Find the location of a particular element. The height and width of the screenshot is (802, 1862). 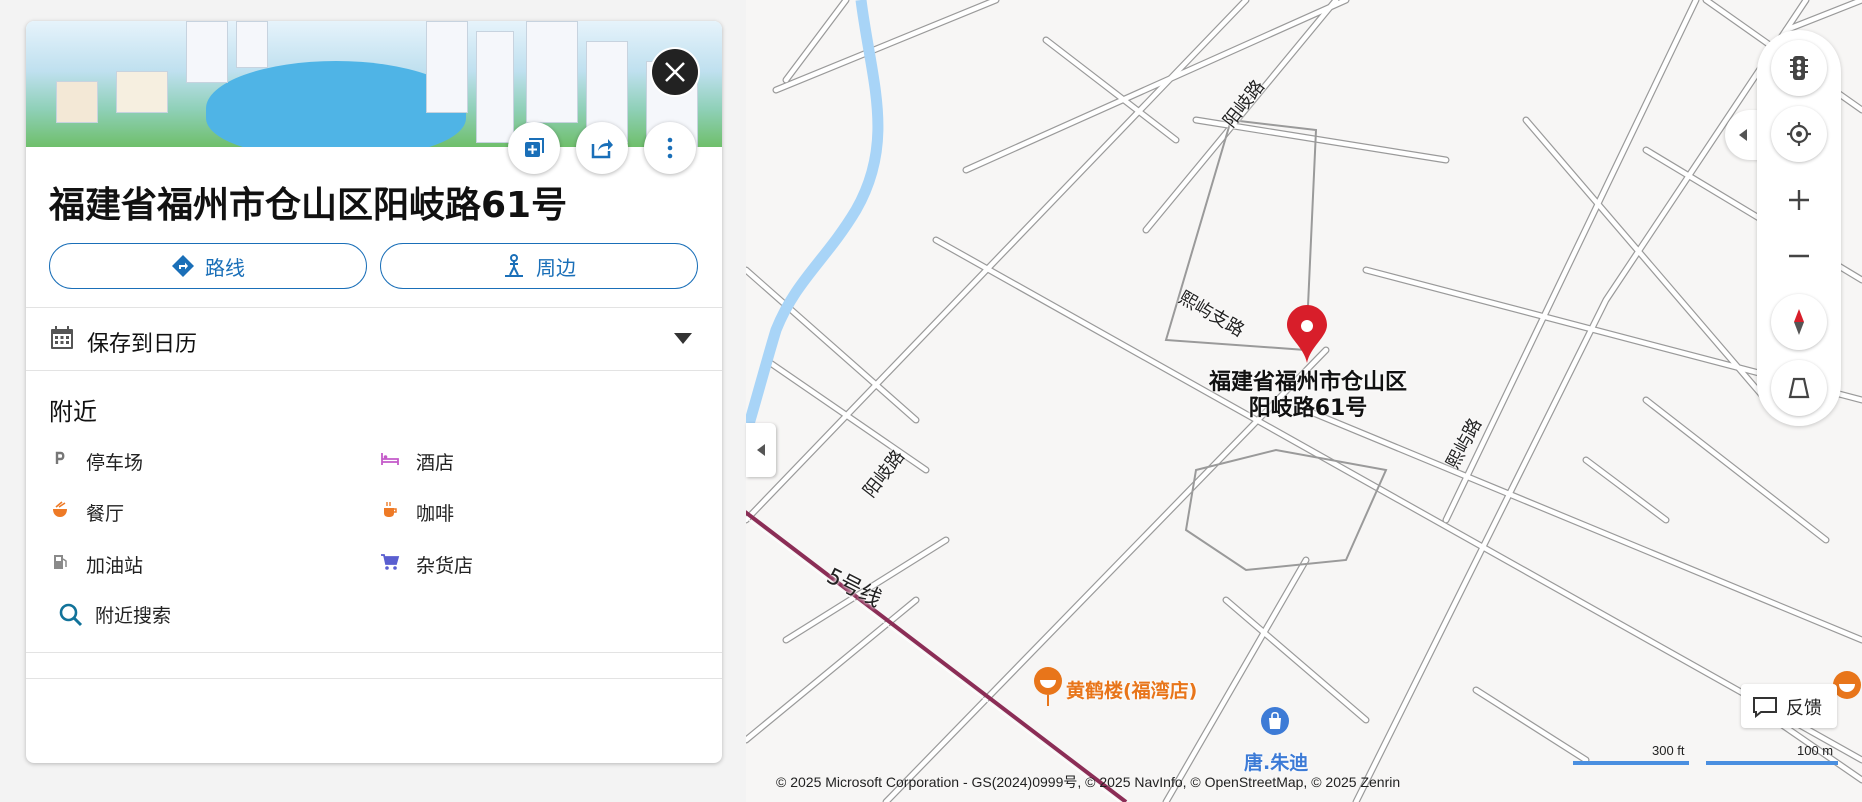

tilt-view-button is located at coordinates (1799, 388).